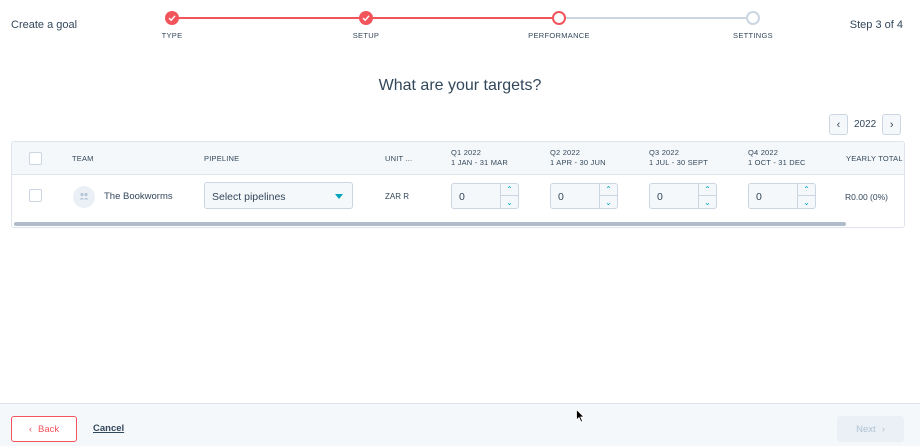  I want to click on header-q4: Q4 2022 1 OCT - 31 DEC, so click(777, 158).